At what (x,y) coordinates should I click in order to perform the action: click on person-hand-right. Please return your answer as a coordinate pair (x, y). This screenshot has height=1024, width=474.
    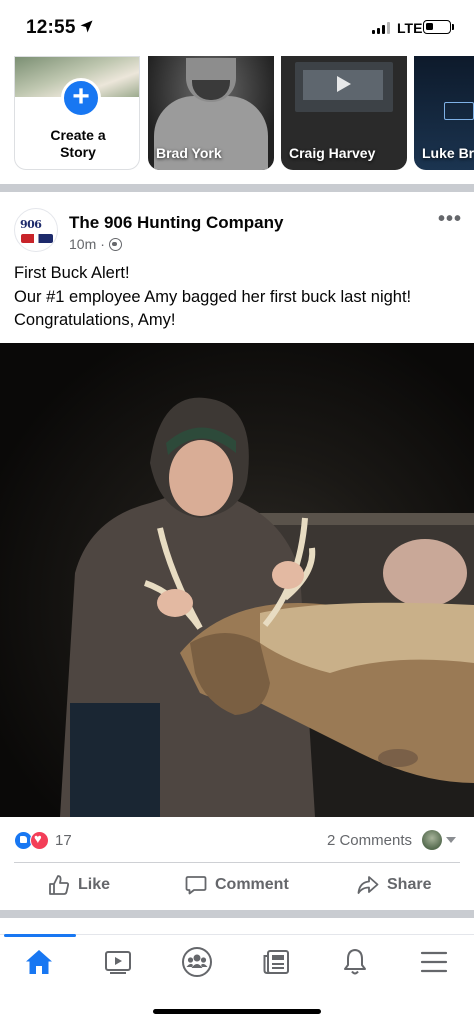
    Looking at the image, I should click on (288, 575).